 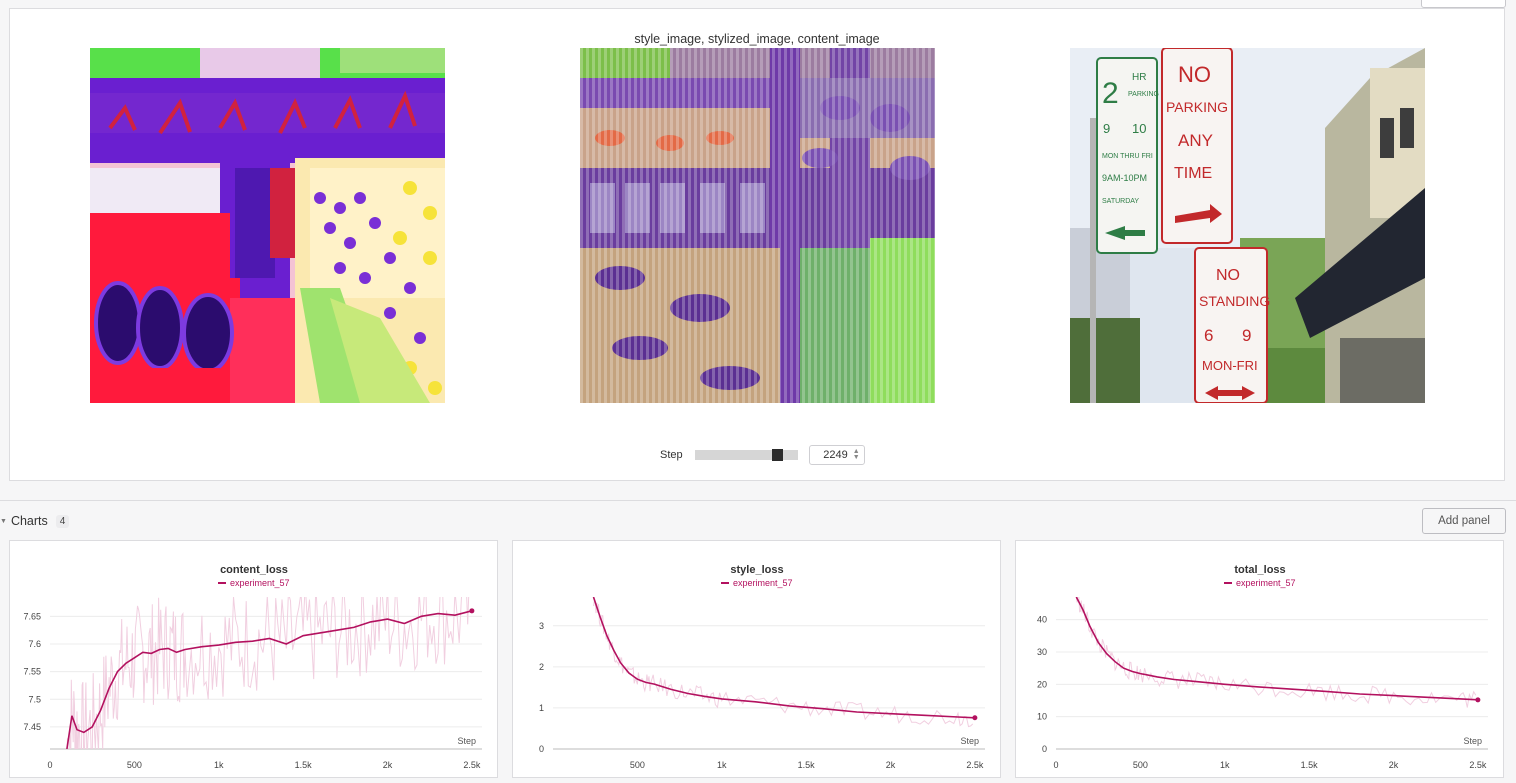 What do you see at coordinates (1208, 335) in the screenshot?
I see `svg-text: 6` at bounding box center [1208, 335].